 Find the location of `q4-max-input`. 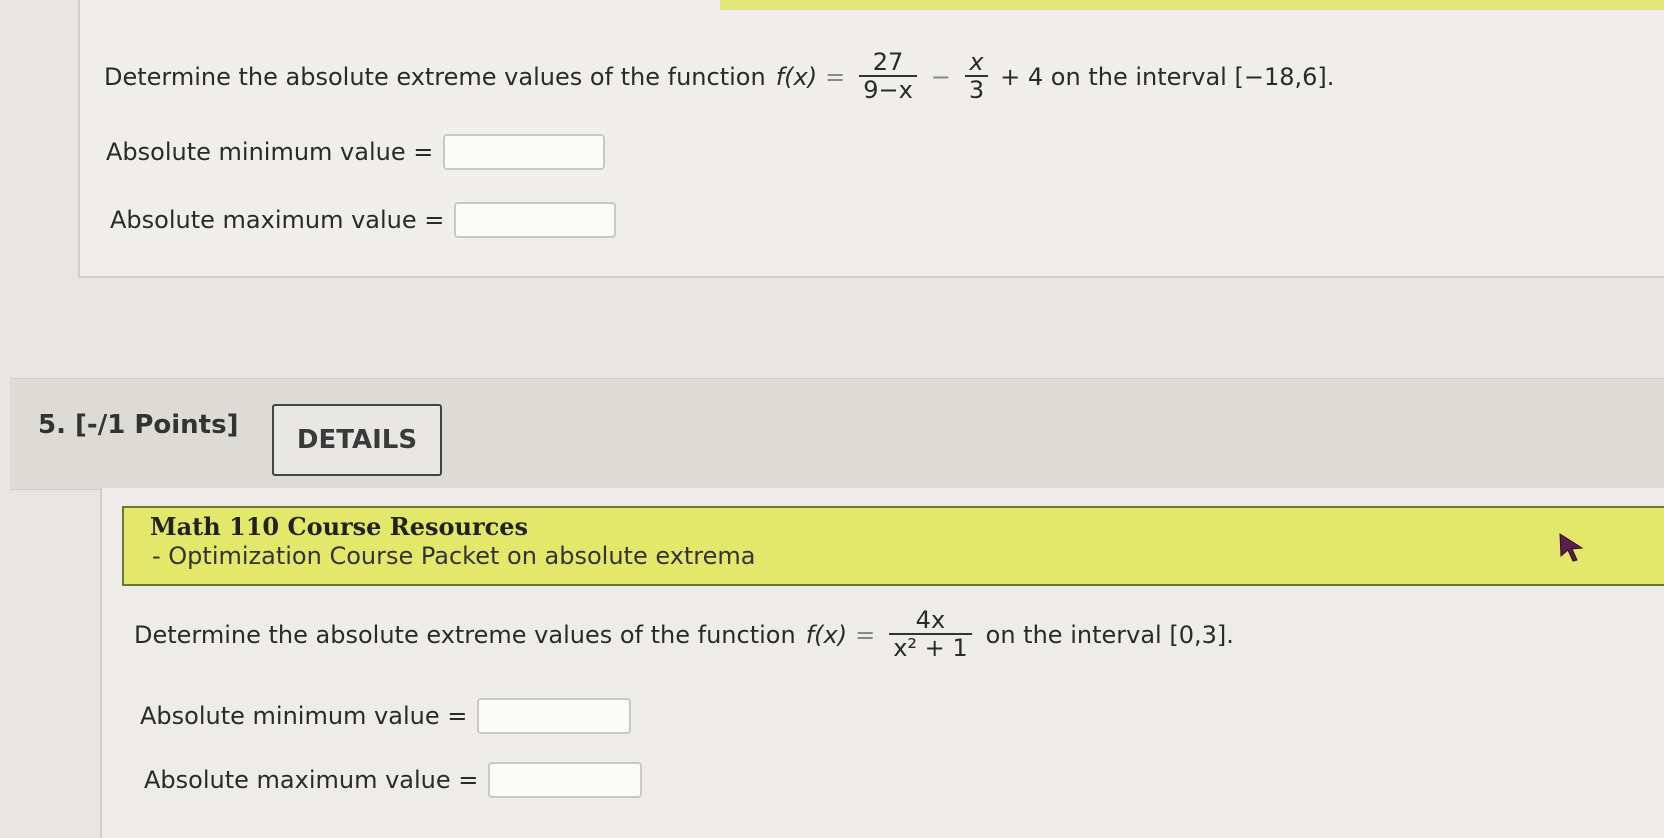

q4-max-input is located at coordinates (535, 220).